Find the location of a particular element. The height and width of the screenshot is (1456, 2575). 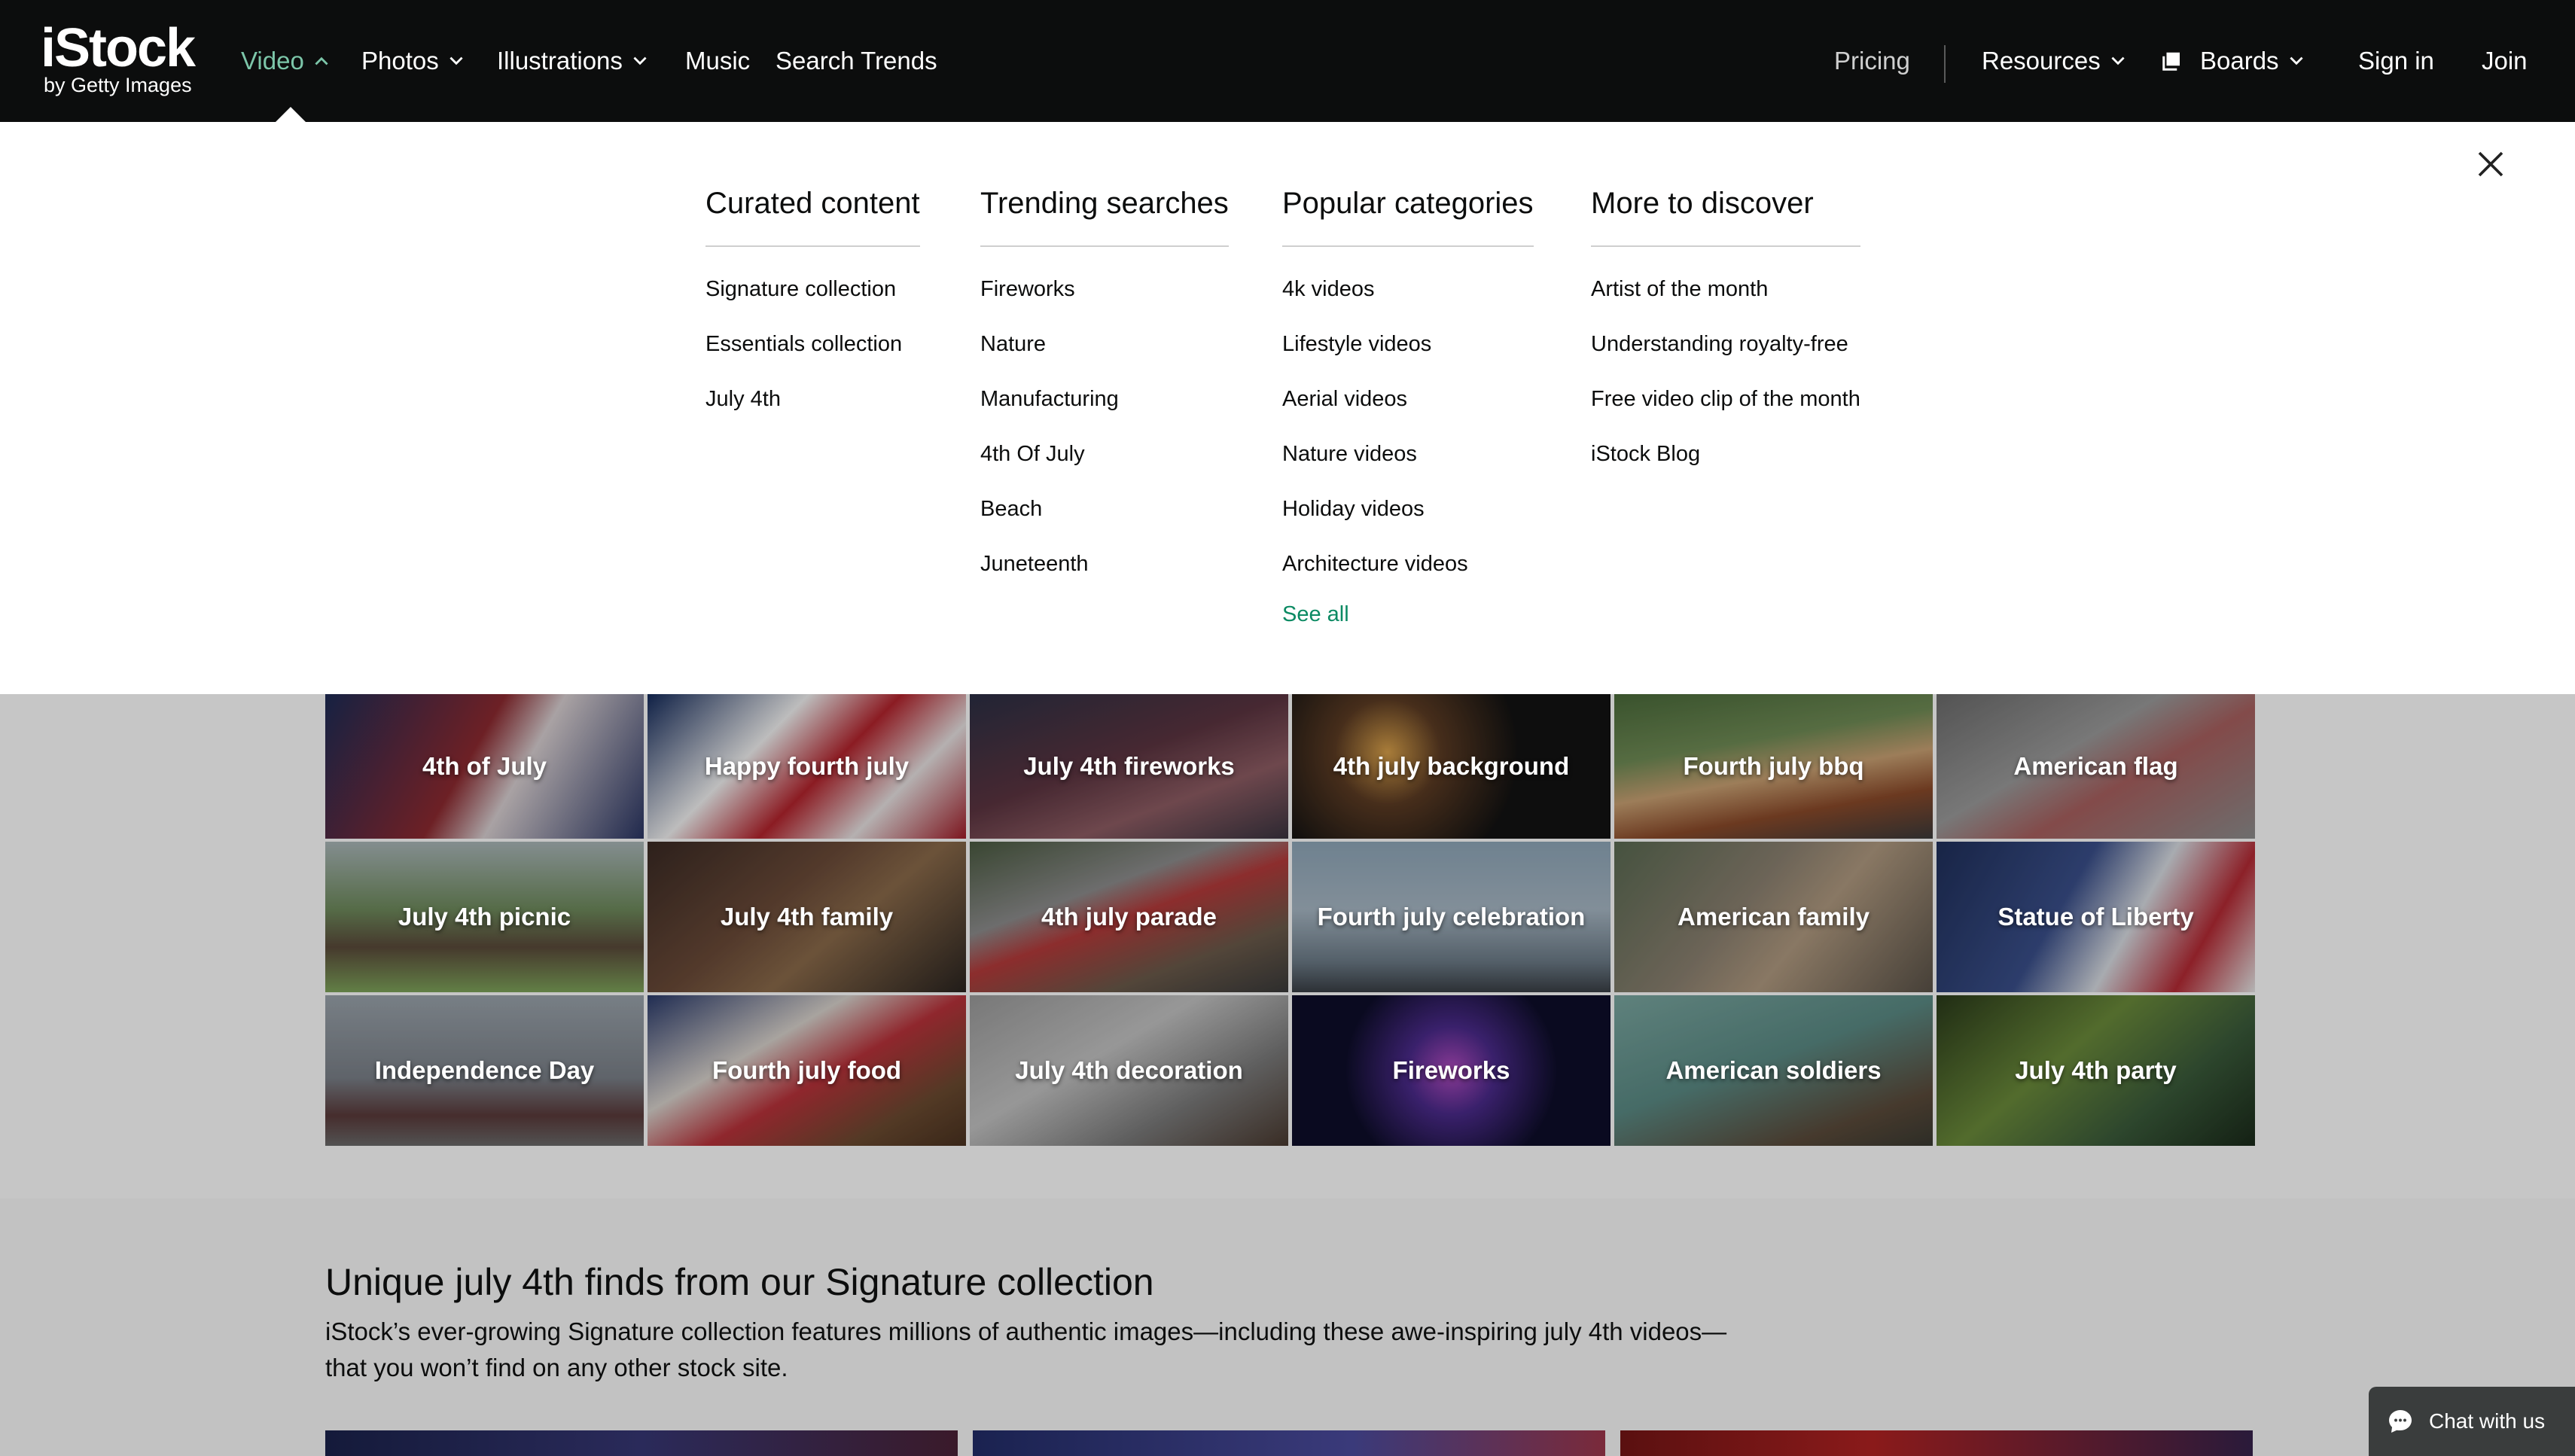

search-tile: Fireworks is located at coordinates (1451, 1070).